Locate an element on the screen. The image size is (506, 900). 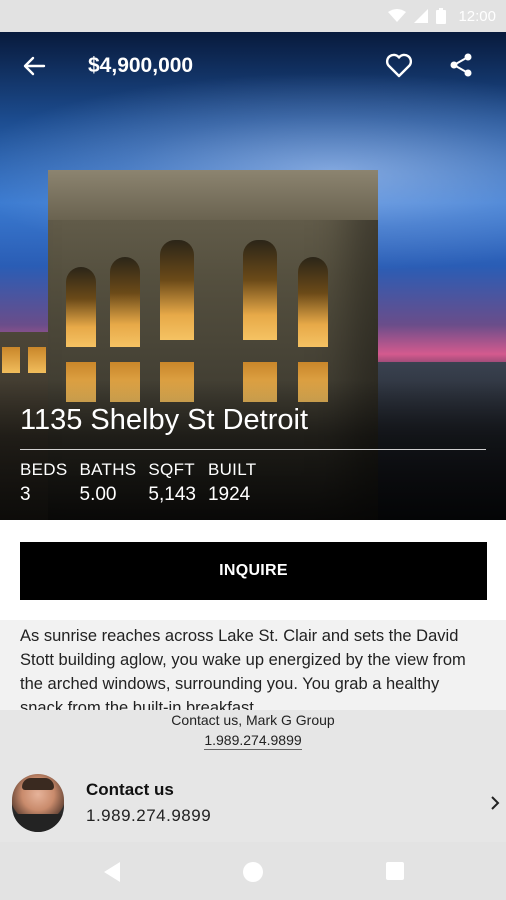
wifi-icon is located at coordinates (397, 15).